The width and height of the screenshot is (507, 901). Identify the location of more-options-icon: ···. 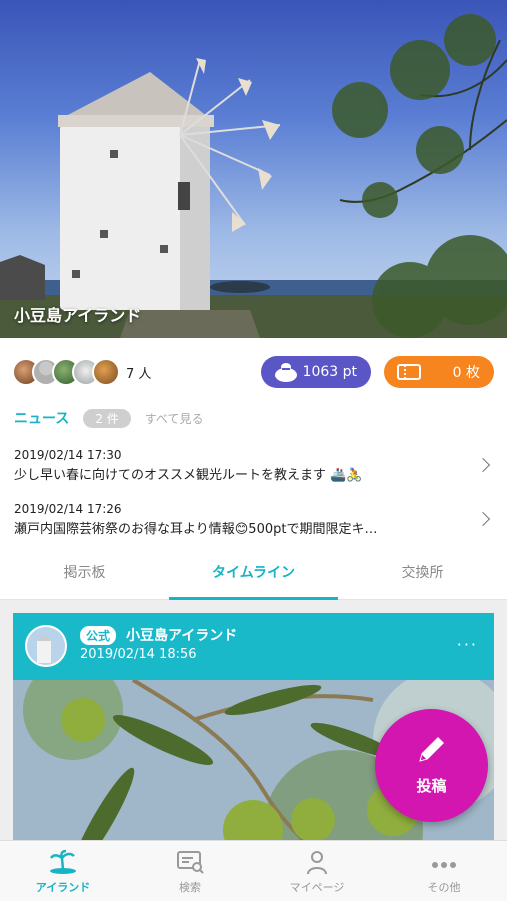
(467, 644).